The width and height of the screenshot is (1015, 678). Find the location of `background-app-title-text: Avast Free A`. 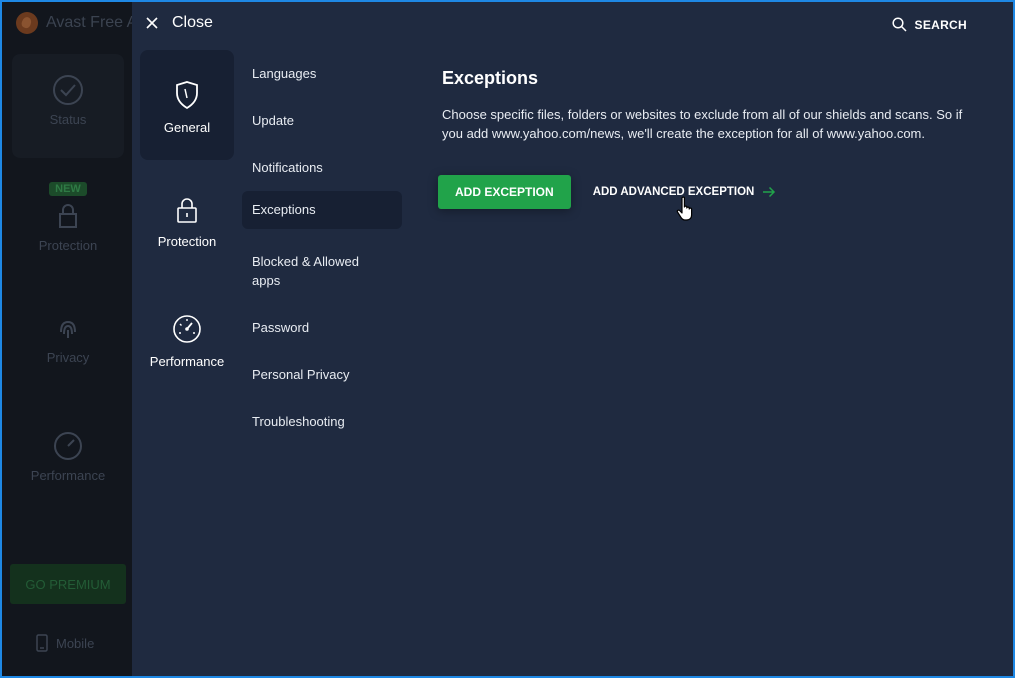

background-app-title-text: Avast Free A is located at coordinates (92, 22).